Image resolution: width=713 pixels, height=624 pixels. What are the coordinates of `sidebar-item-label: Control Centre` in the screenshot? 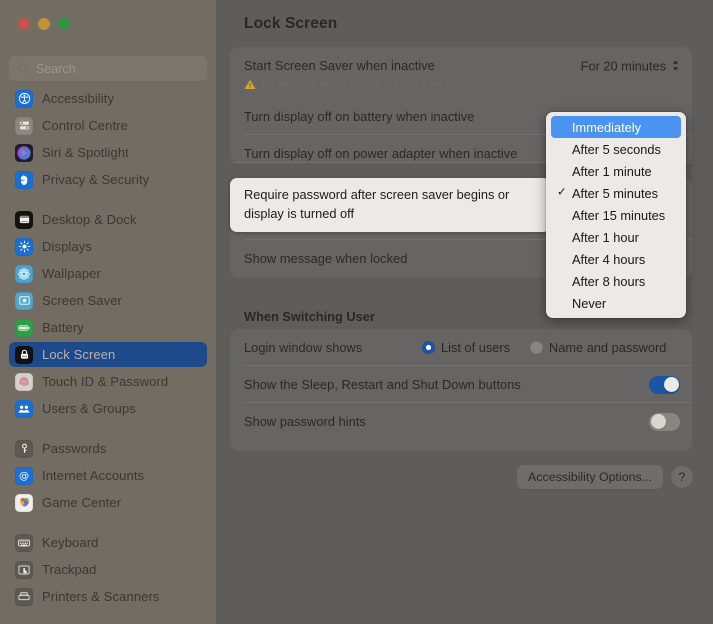 It's located at (85, 125).